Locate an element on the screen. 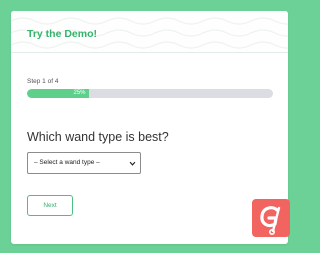 Image resolution: width=320 pixels, height=253 pixels. gravity-forms-logo-icon is located at coordinates (271, 218).